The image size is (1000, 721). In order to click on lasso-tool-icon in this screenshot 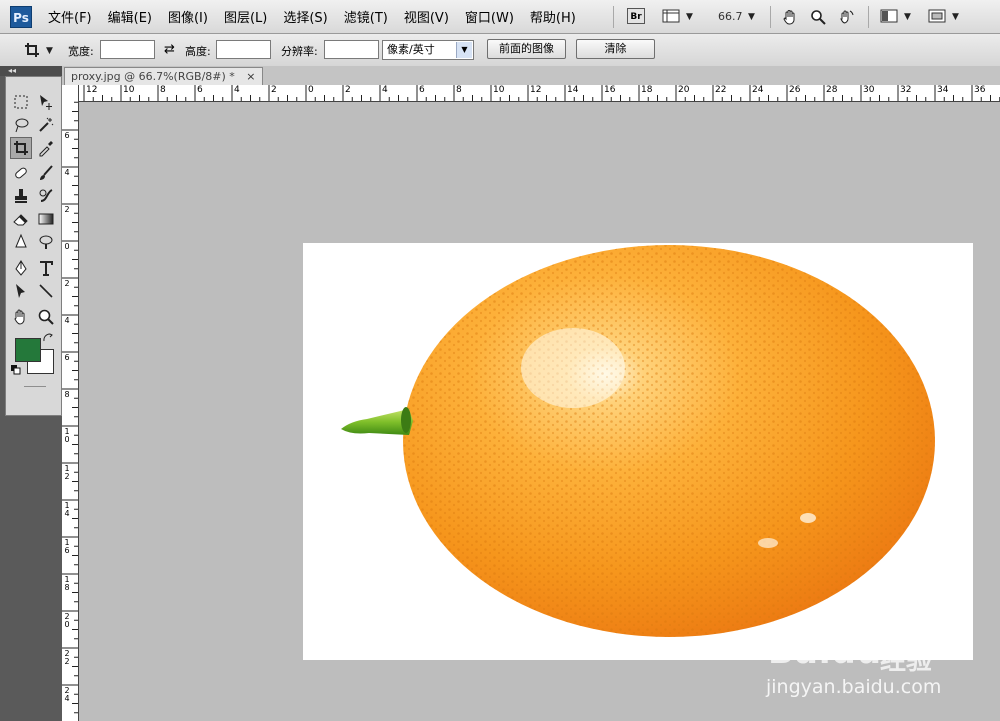, I will do `click(21, 125)`.